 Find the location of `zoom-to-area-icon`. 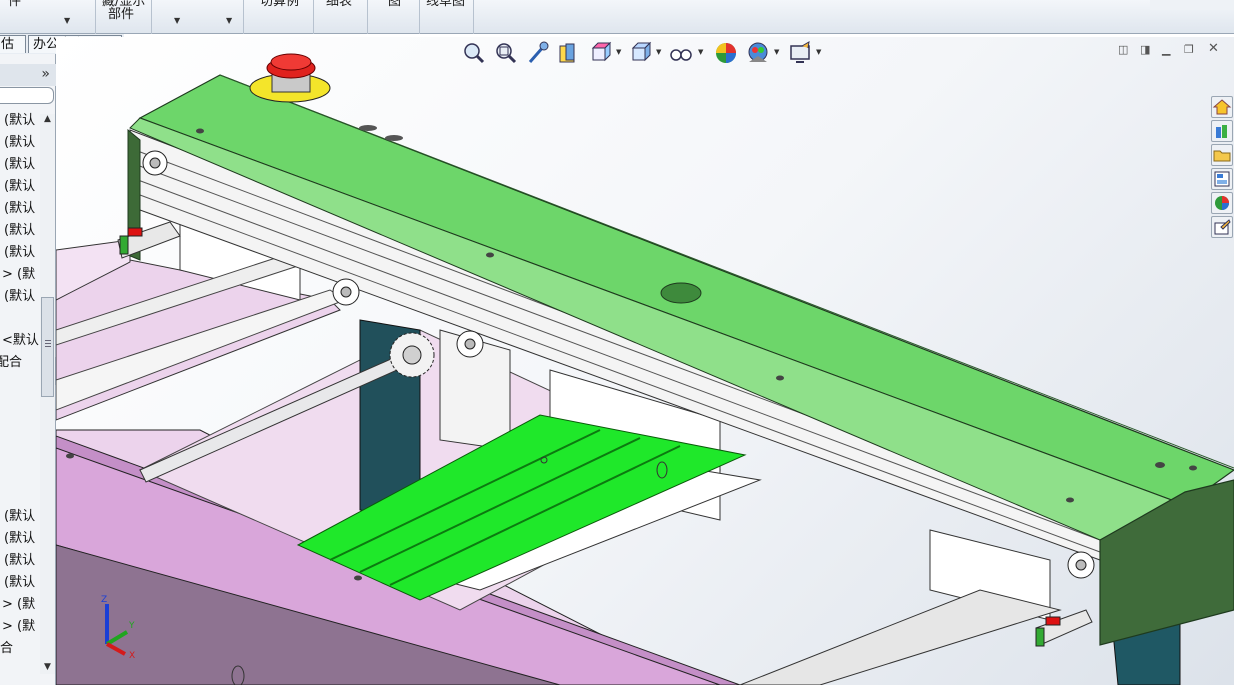

zoom-to-area-icon is located at coordinates (506, 53).